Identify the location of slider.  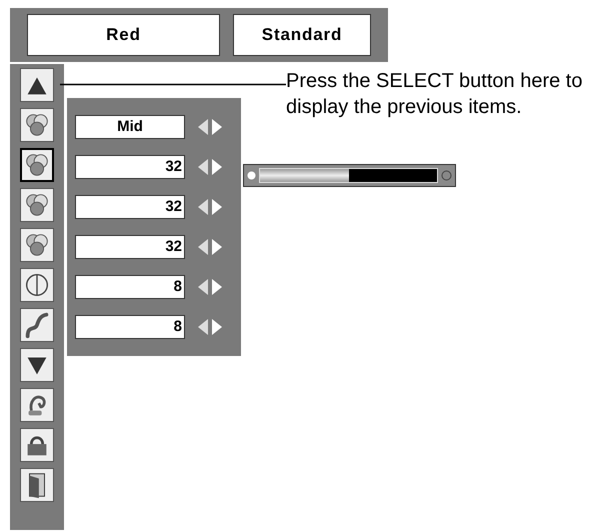
(349, 175).